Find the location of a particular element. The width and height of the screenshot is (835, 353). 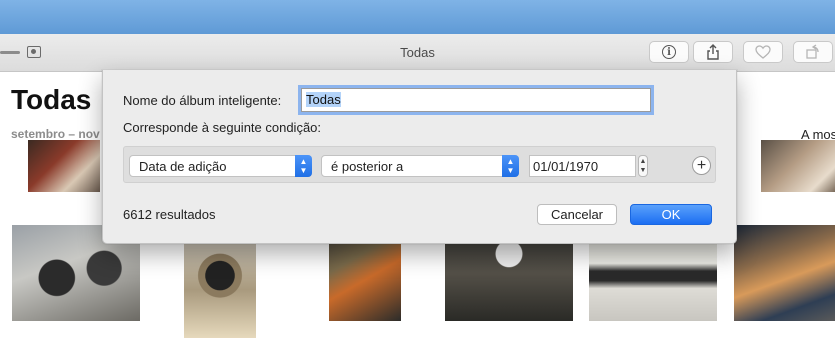

info-icon: i is located at coordinates (669, 52).